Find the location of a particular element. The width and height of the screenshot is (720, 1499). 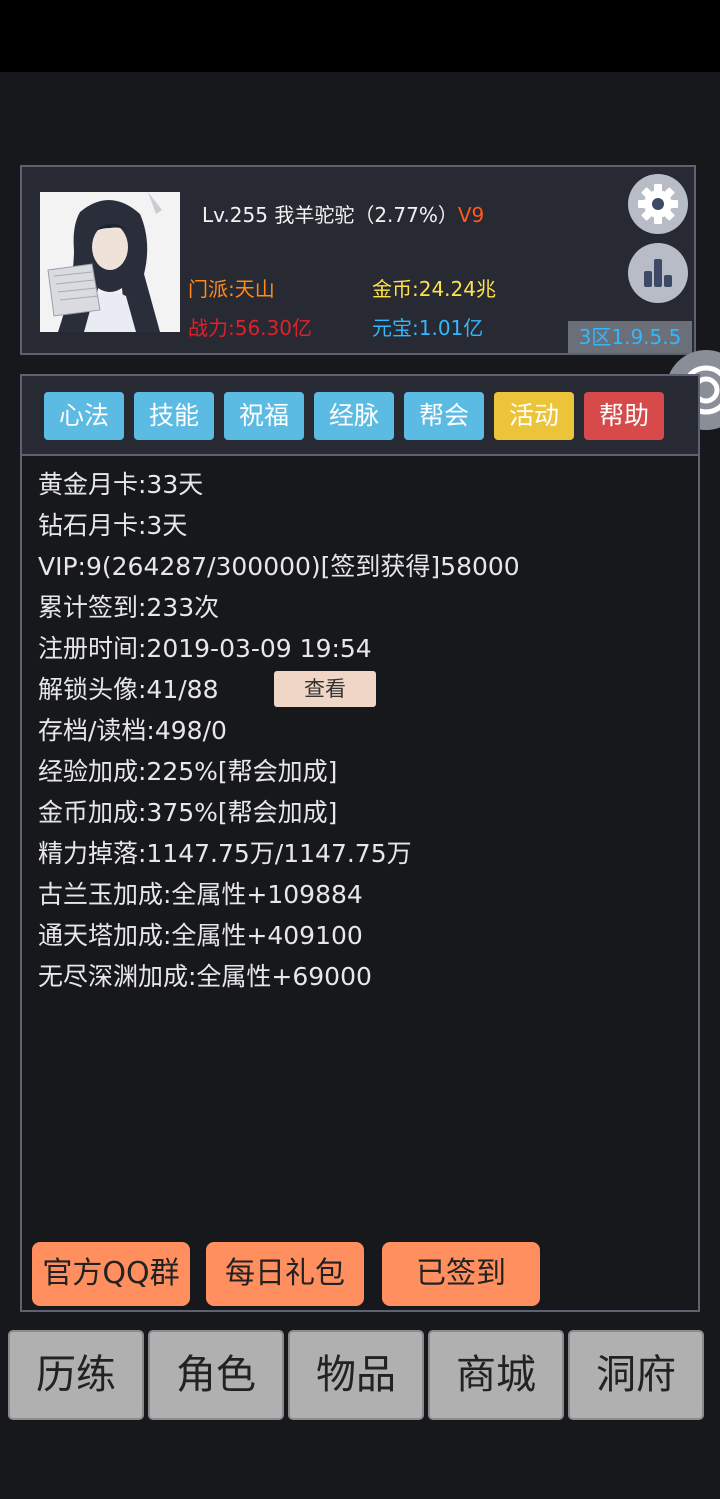

signed-button: 已签到 is located at coordinates (461, 1274).